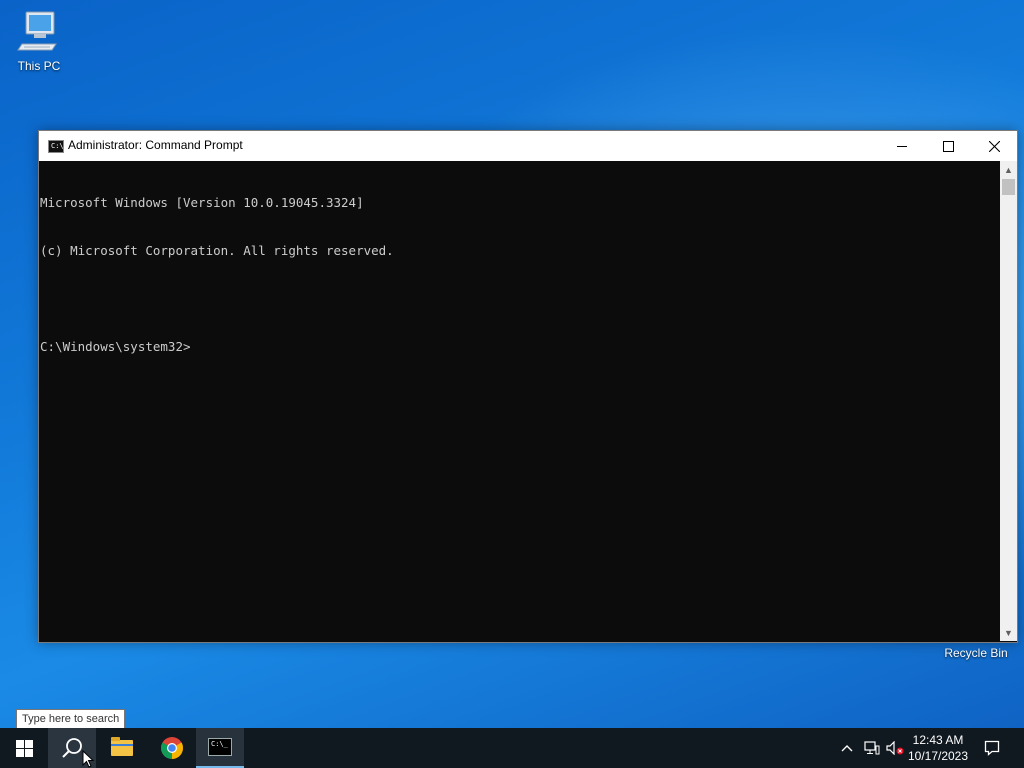 The width and height of the screenshot is (1024, 768). Describe the element at coordinates (1008, 169) in the screenshot. I see `scroll-up-arrow: ▲` at that location.